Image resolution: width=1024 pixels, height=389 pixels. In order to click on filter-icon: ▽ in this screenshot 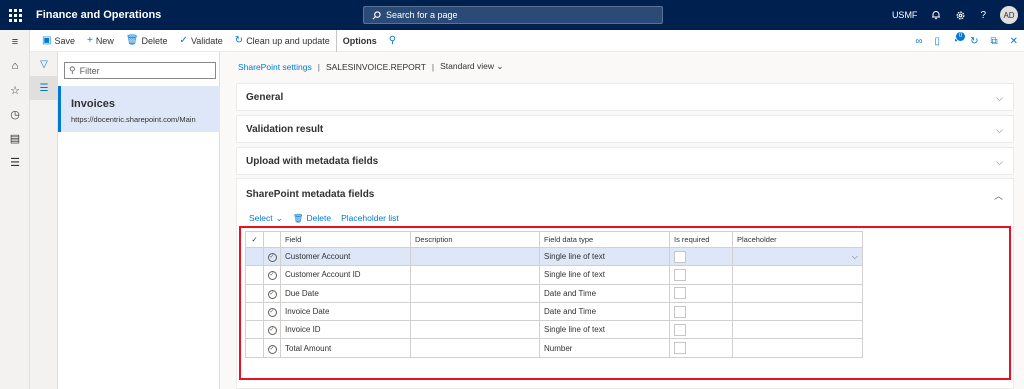, I will do `click(44, 64)`.